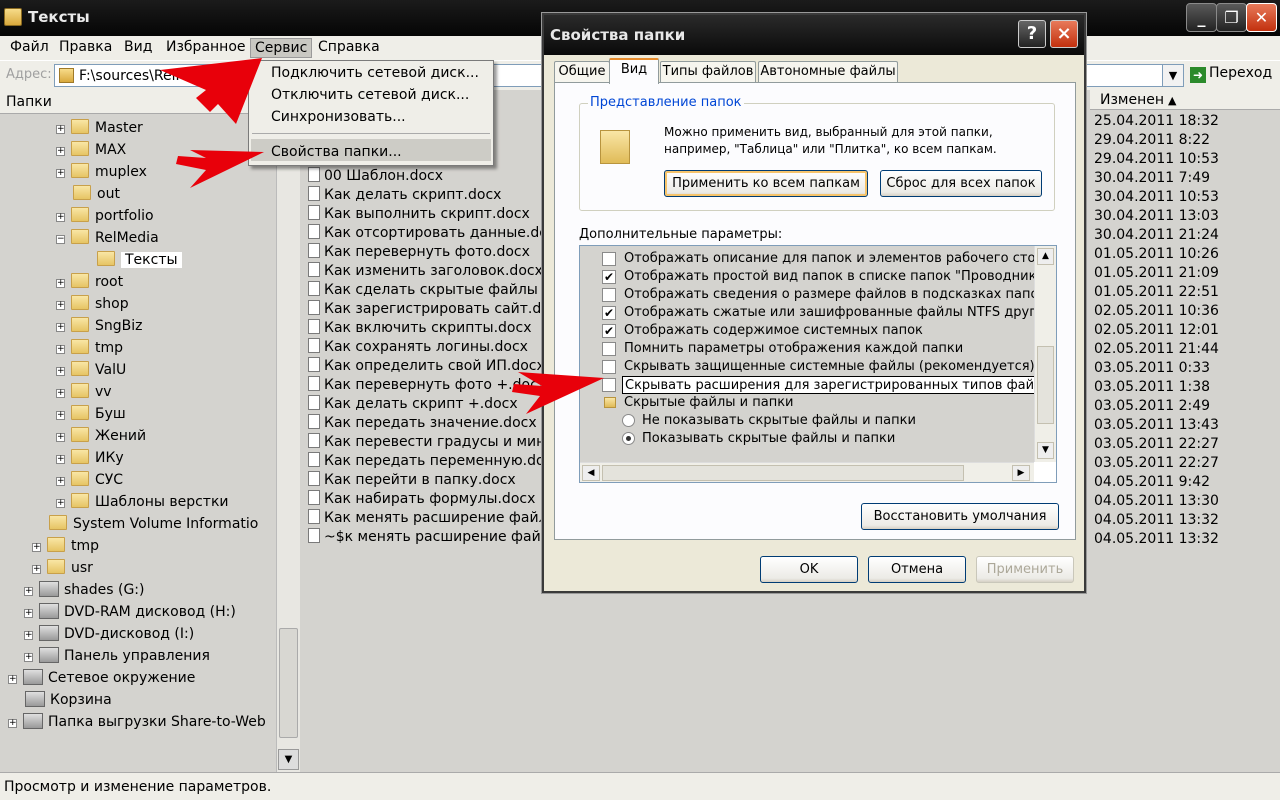 The image size is (1280, 800). Describe the element at coordinates (558, 393) in the screenshot. I see `arrow-to-hide-extensions` at that location.